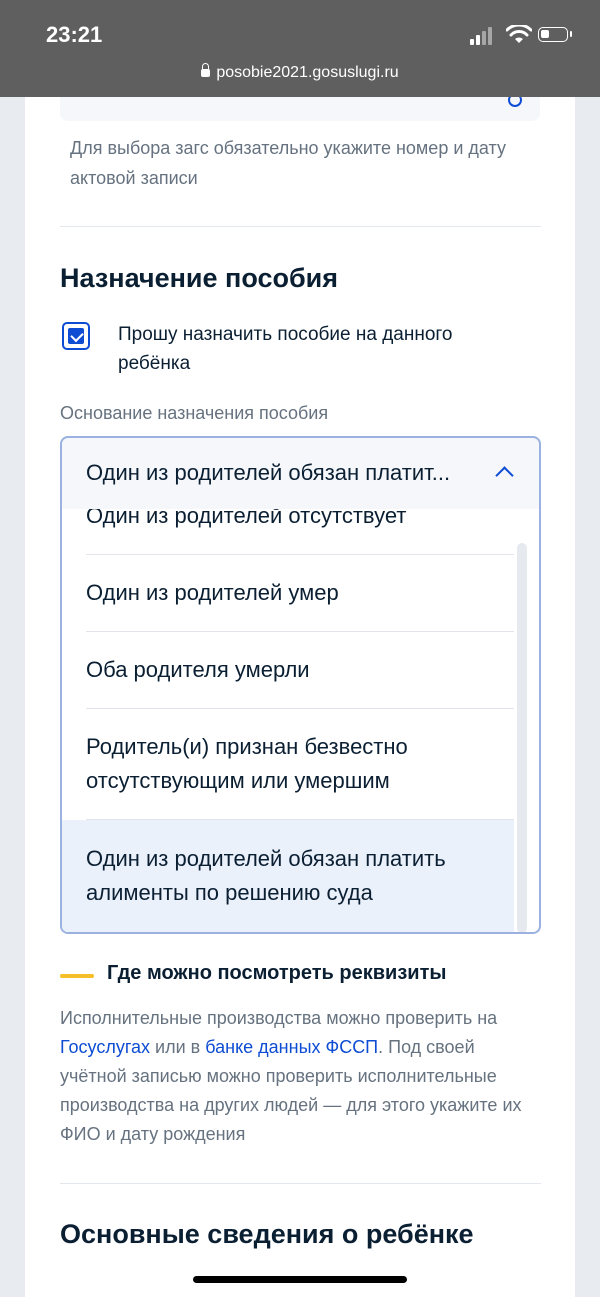 The width and height of the screenshot is (600, 1297). I want to click on section-title-benefit: Назначение пособия, so click(199, 278).